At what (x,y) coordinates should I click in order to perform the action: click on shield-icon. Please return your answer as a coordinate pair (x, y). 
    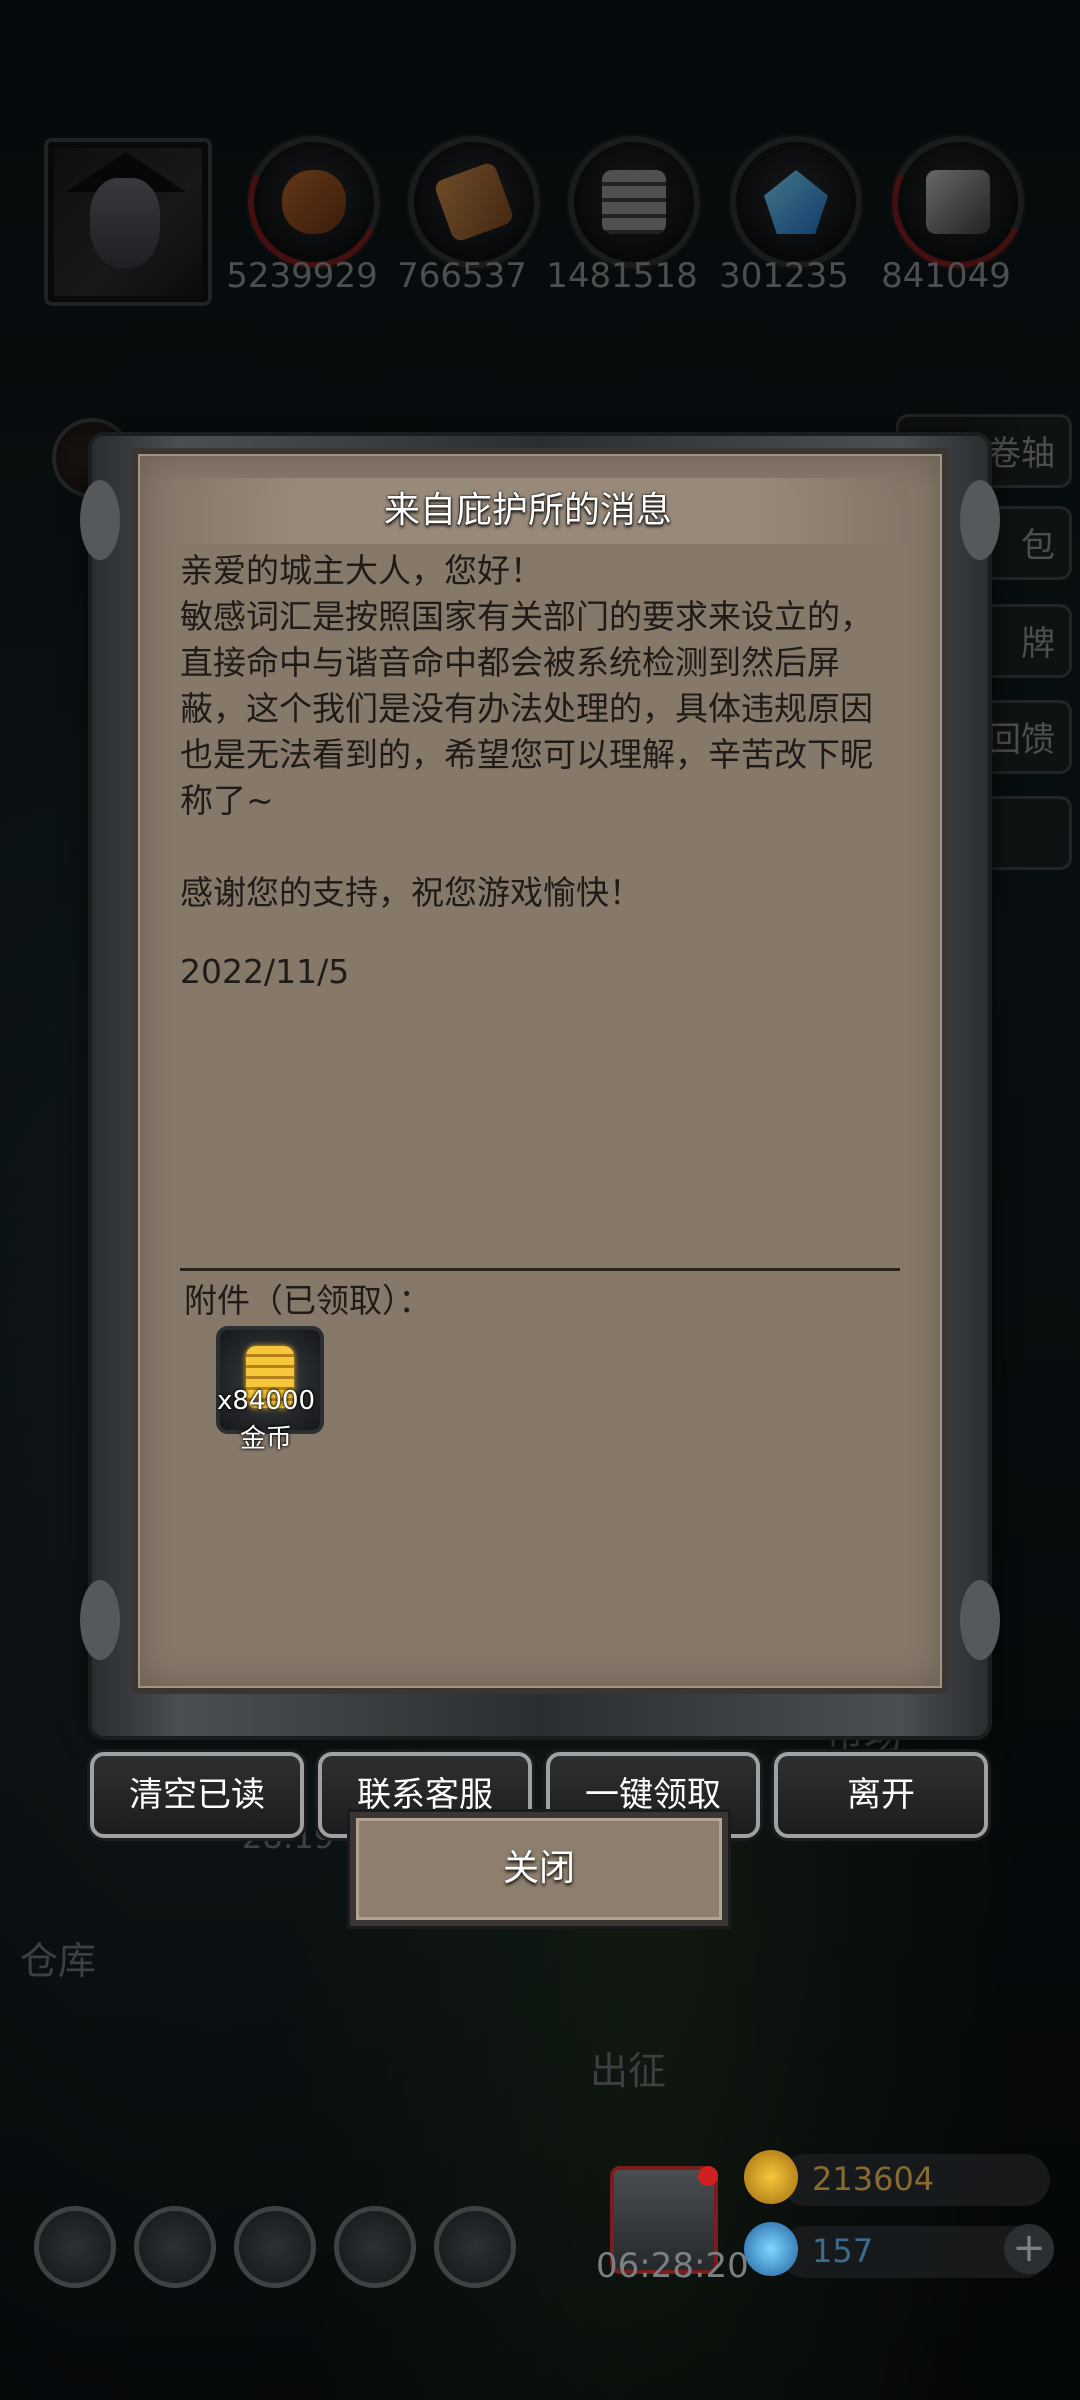
    Looking at the image, I should click on (275, 2247).